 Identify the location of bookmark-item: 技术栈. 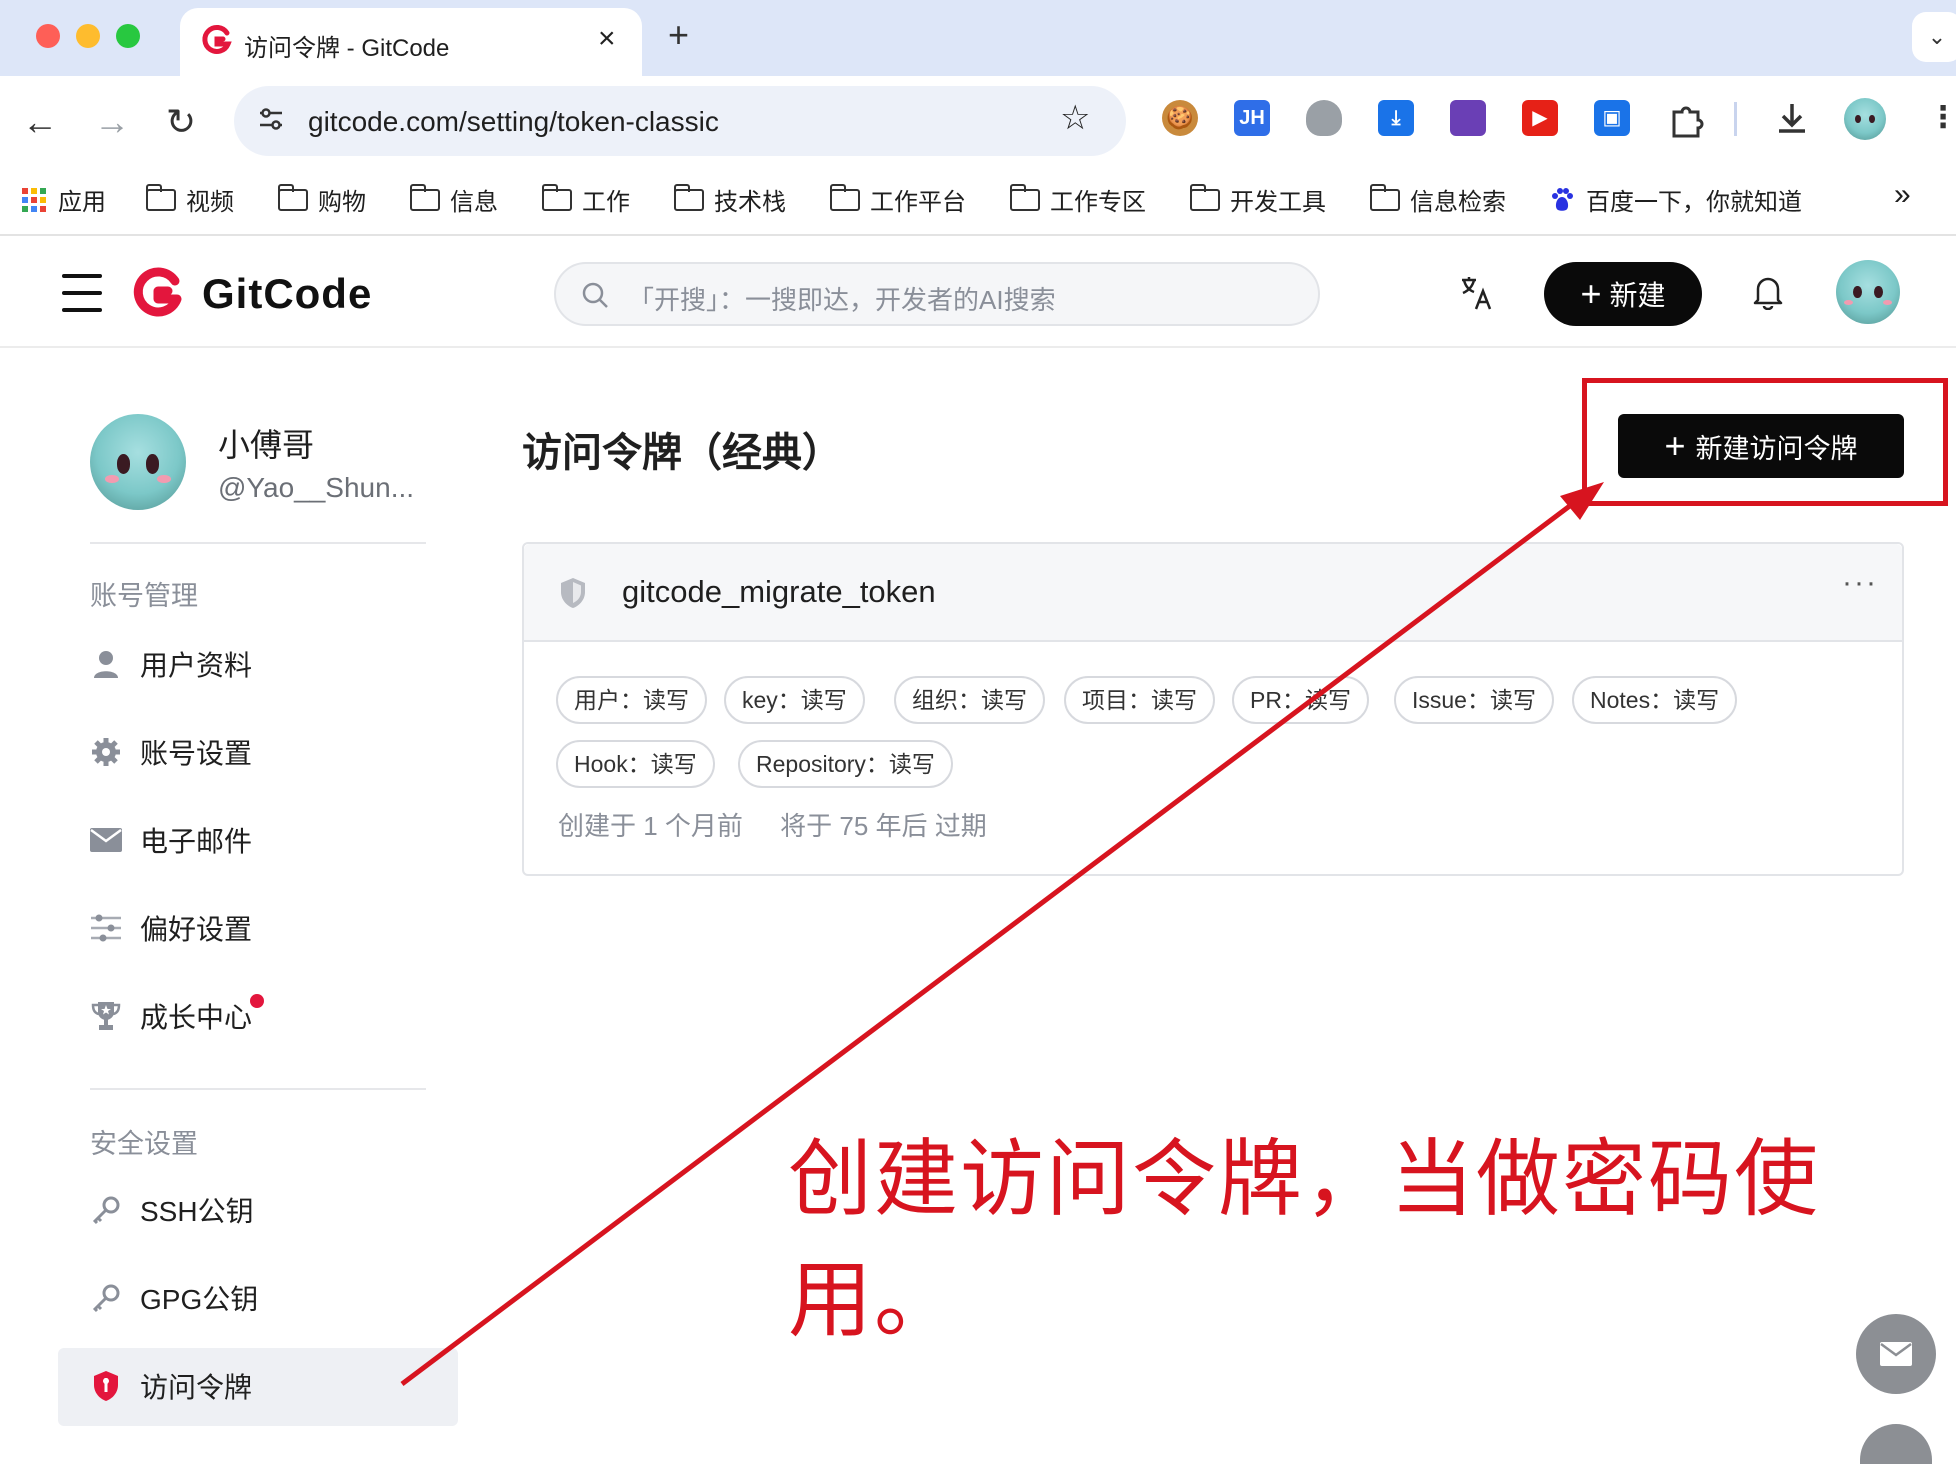
(729, 199).